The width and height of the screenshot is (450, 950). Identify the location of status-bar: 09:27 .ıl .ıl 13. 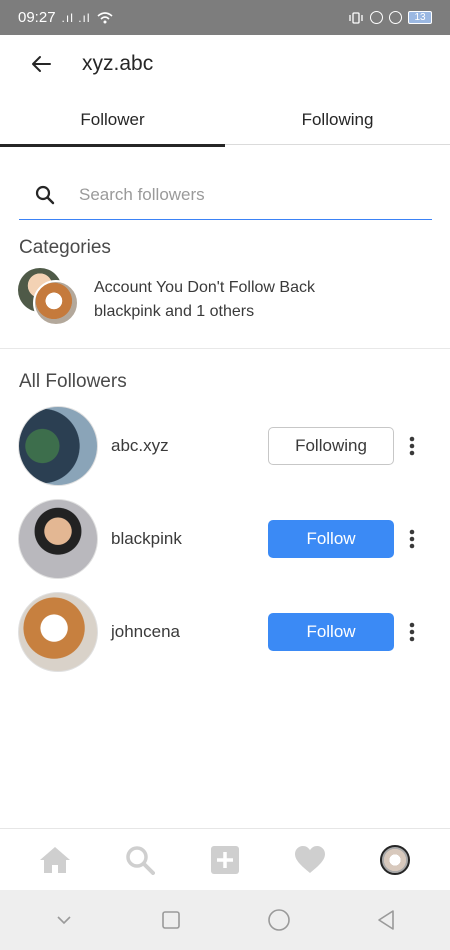
(225, 17).